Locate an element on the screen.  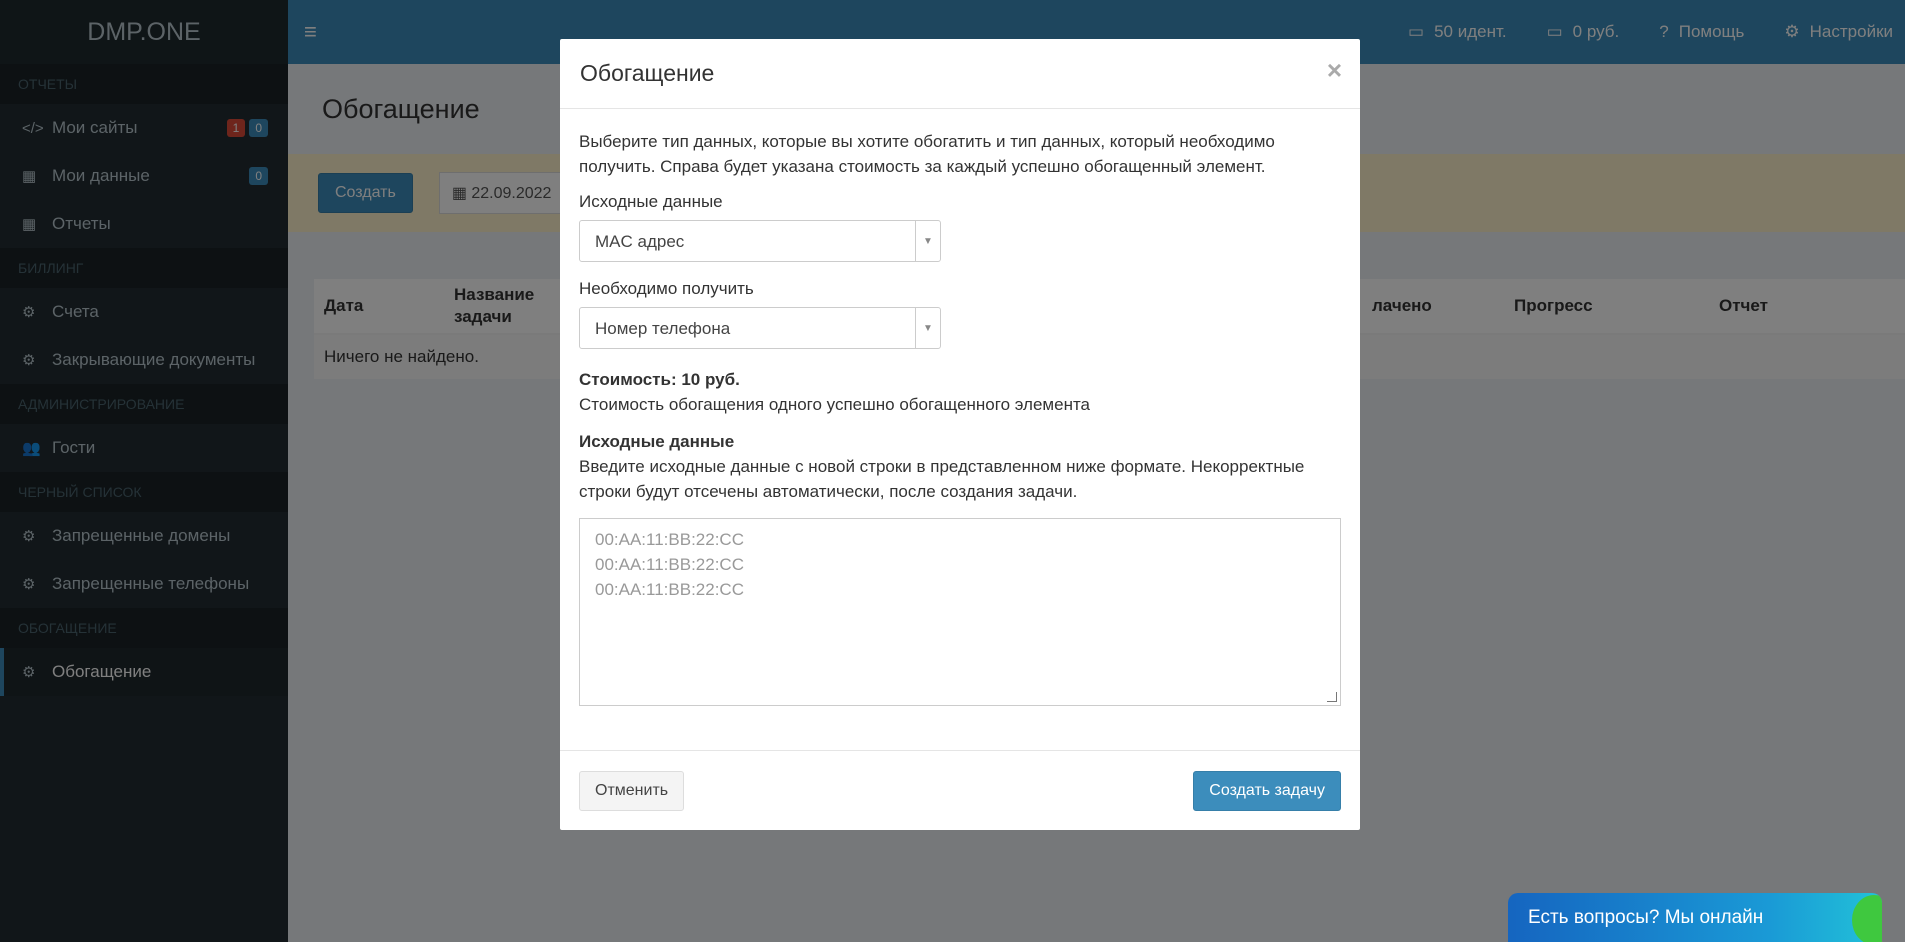
chat-widget: Есть вопросы? Мы онлайн is located at coordinates (1695, 917).